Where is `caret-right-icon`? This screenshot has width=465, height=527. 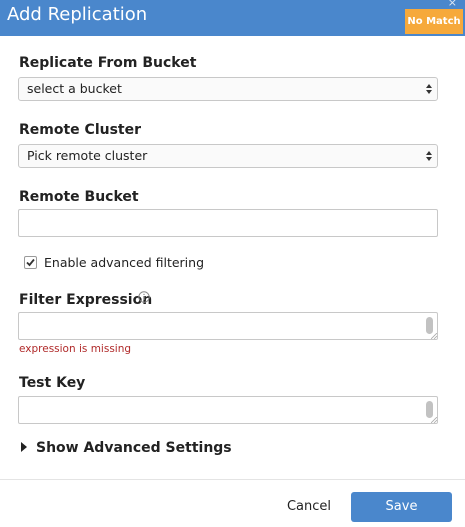
caret-right-icon is located at coordinates (24, 447).